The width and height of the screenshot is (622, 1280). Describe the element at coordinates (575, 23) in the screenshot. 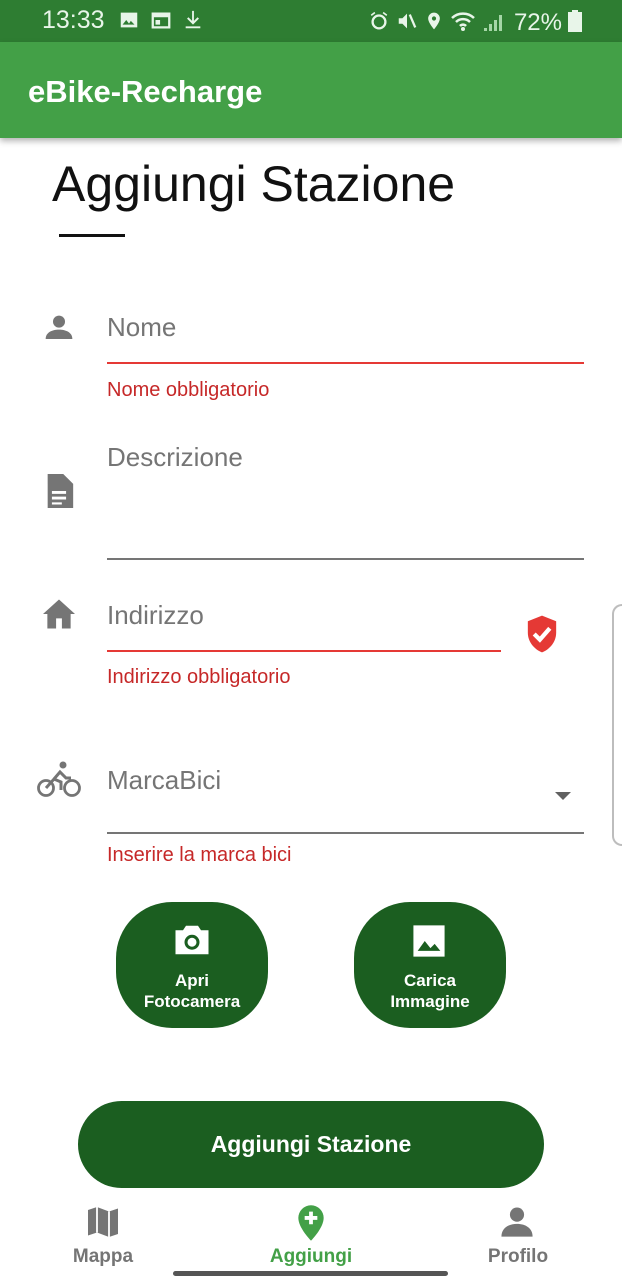

I see `battery-icon` at that location.